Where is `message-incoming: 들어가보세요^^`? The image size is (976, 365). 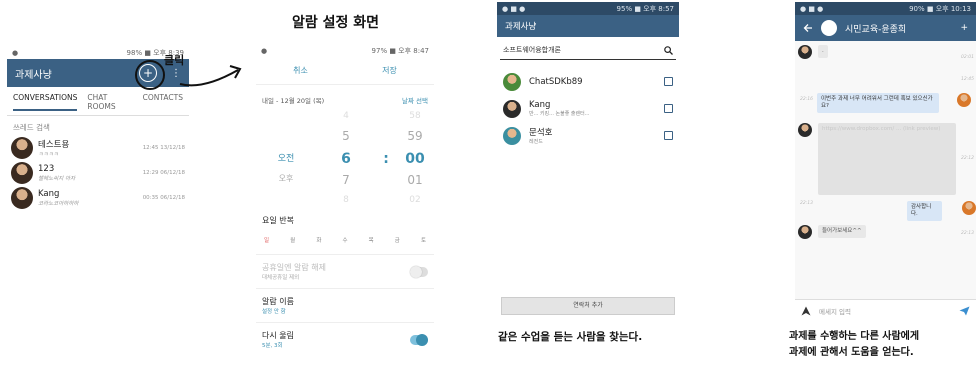
message-incoming: 들어가보세요^^ is located at coordinates (832, 232).